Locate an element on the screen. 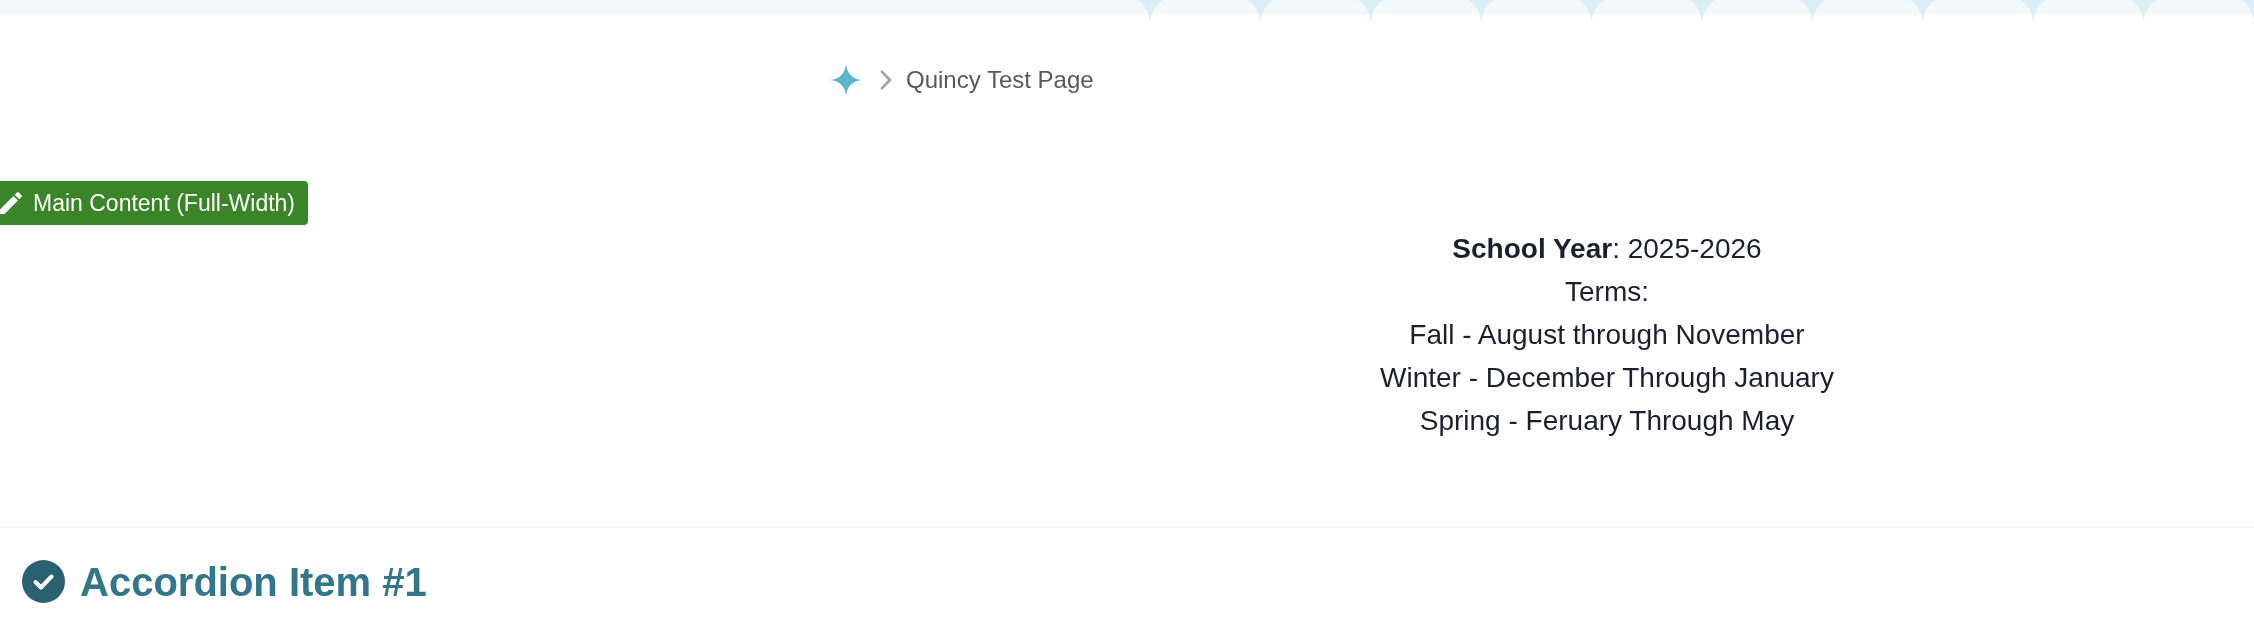 The width and height of the screenshot is (2254, 624). text-line: Fall - August through November is located at coordinates (1607, 335).